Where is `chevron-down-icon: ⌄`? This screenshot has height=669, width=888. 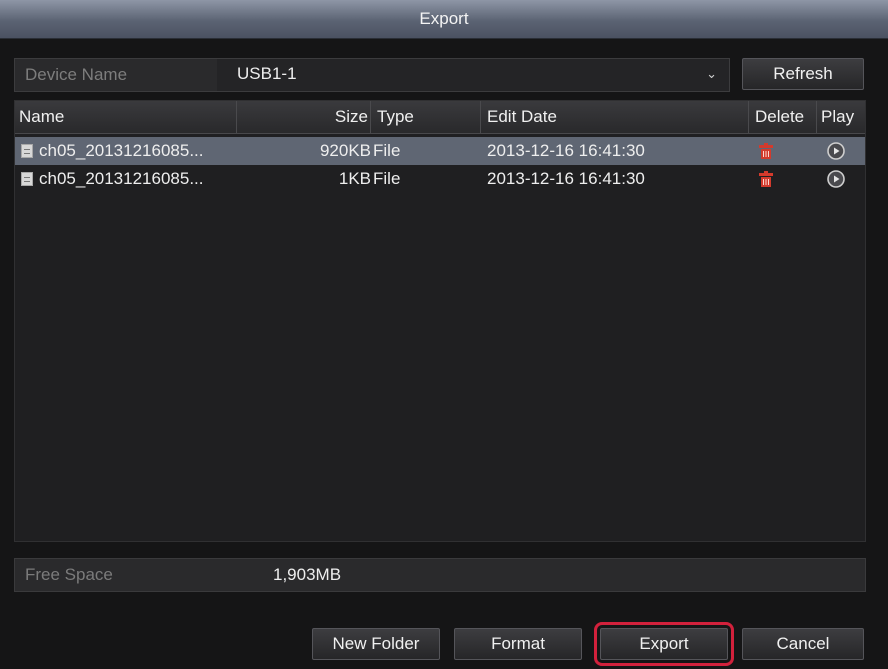 chevron-down-icon: ⌄ is located at coordinates (711, 73).